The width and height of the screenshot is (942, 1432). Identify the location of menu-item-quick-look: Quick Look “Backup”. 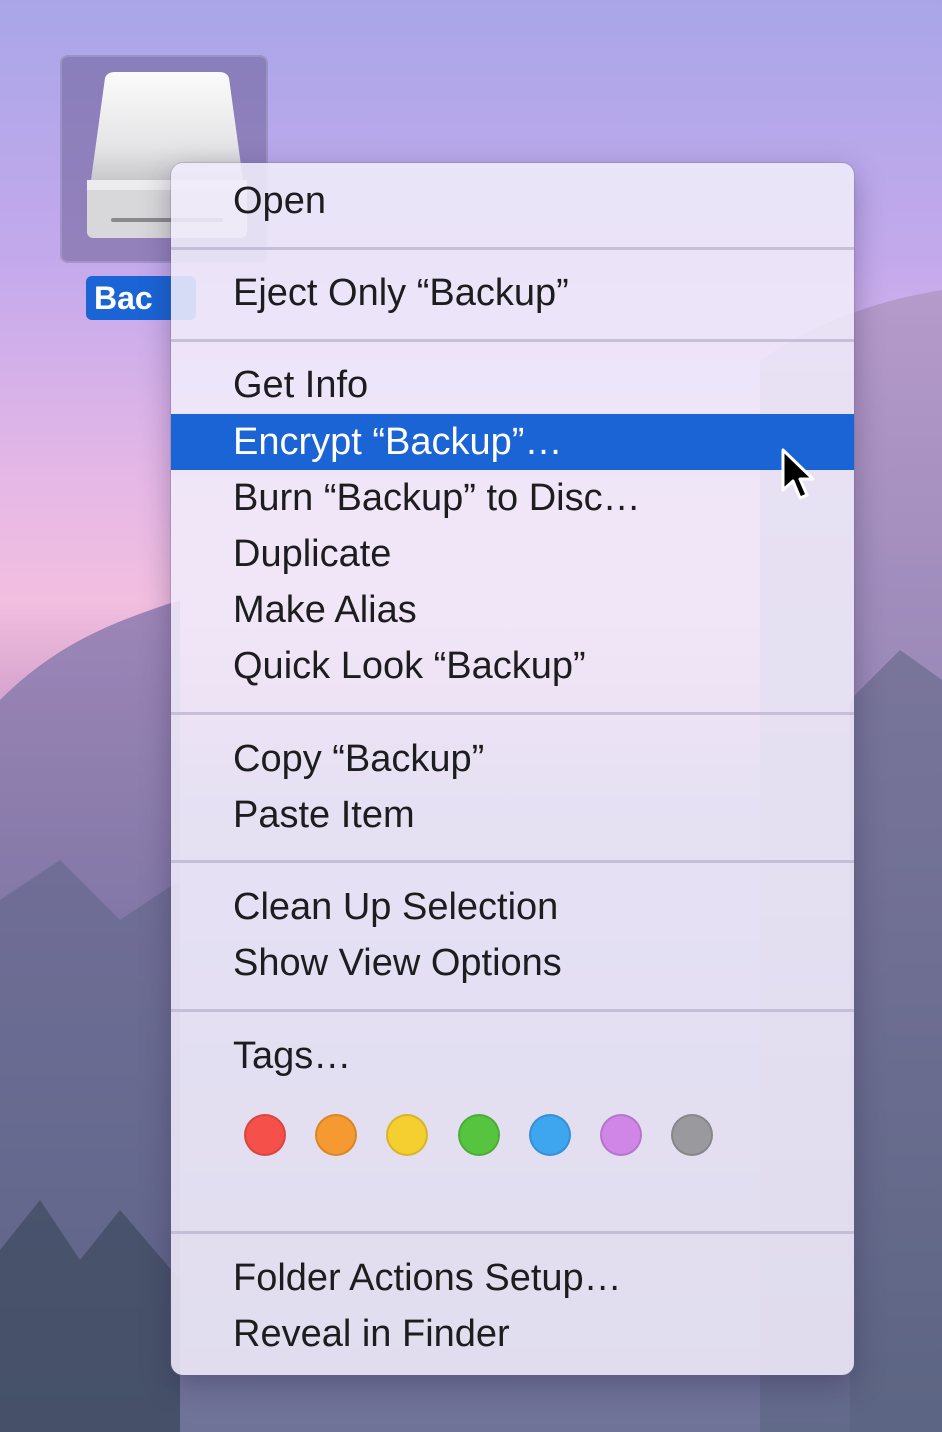
(512, 666).